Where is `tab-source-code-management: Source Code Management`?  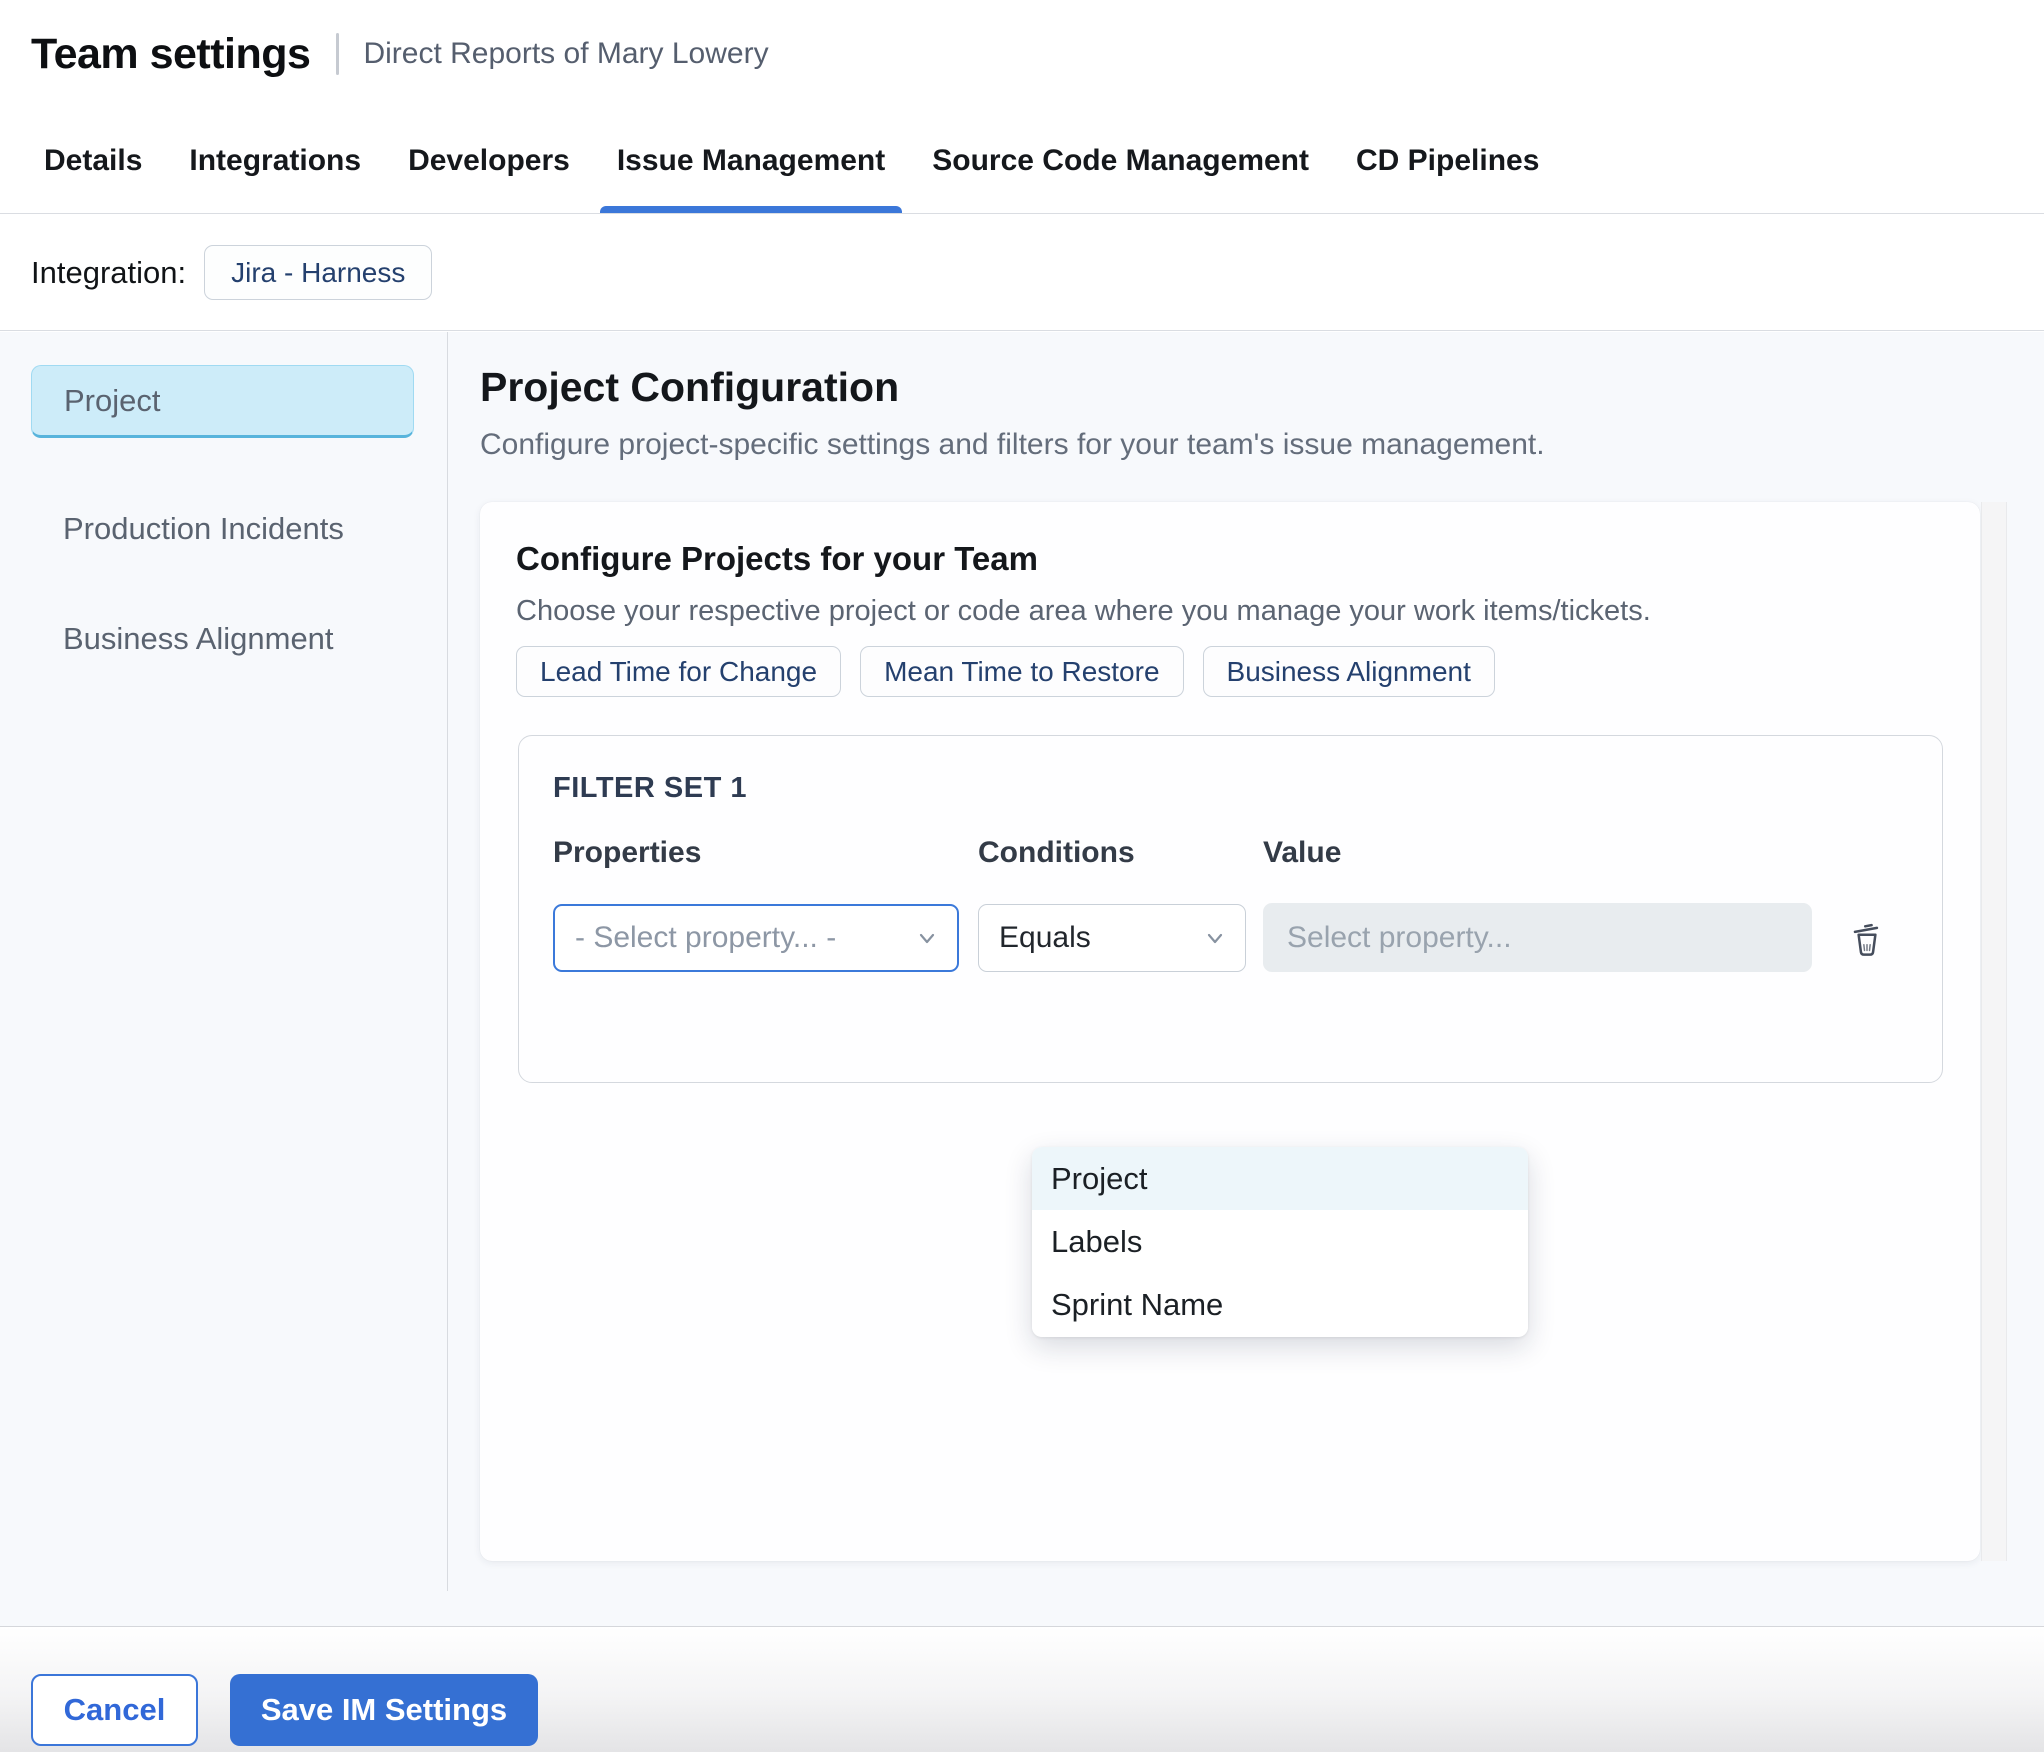 tab-source-code-management: Source Code Management is located at coordinates (1120, 160).